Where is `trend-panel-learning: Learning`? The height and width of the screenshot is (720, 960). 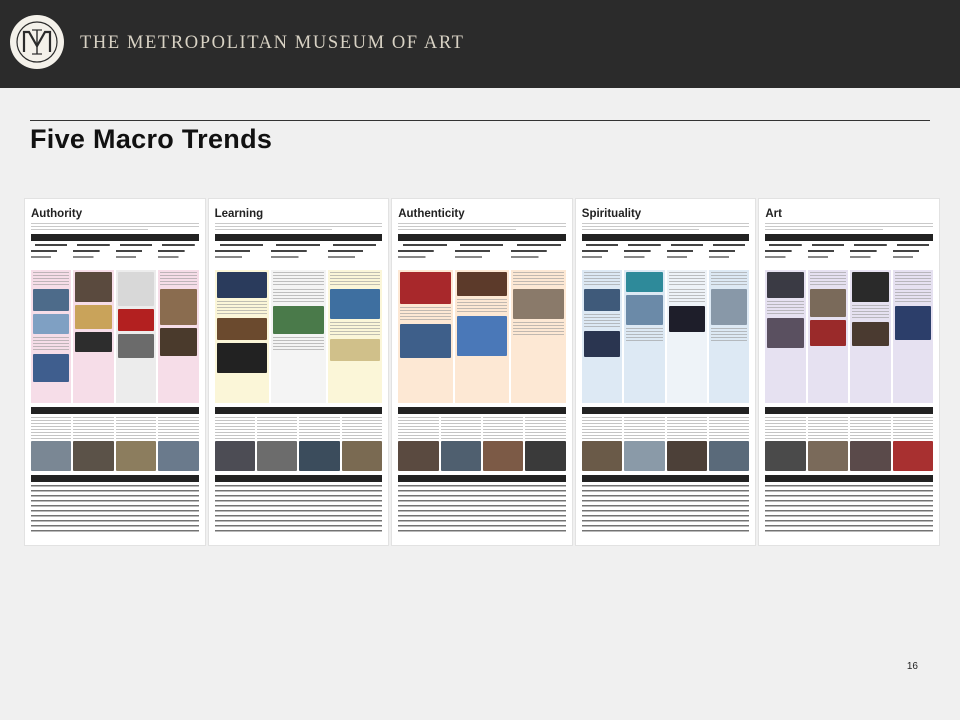 trend-panel-learning: Learning is located at coordinates (298, 372).